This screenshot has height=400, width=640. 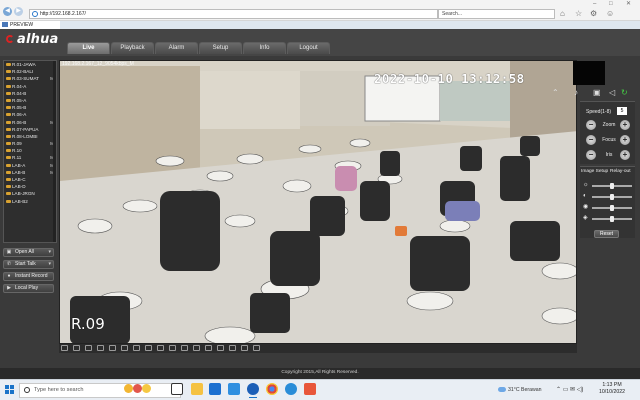 I want to click on split-1-icon, so click(x=64, y=348).